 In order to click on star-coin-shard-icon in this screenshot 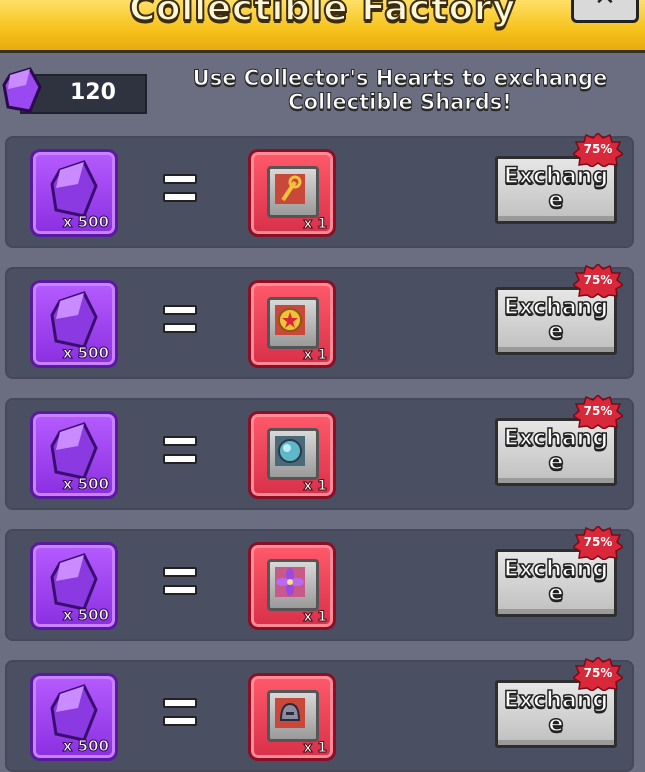, I will do `click(290, 320)`.